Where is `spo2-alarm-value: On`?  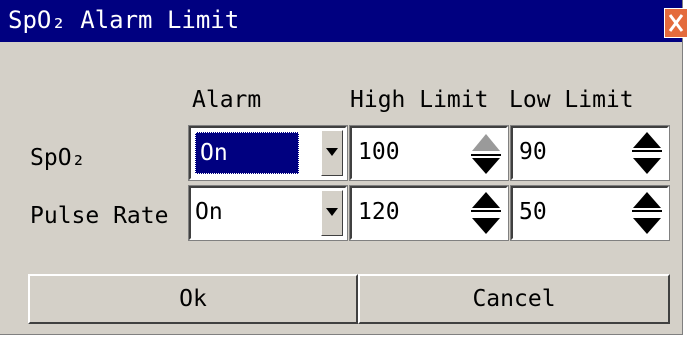
spo2-alarm-value: On is located at coordinates (214, 153).